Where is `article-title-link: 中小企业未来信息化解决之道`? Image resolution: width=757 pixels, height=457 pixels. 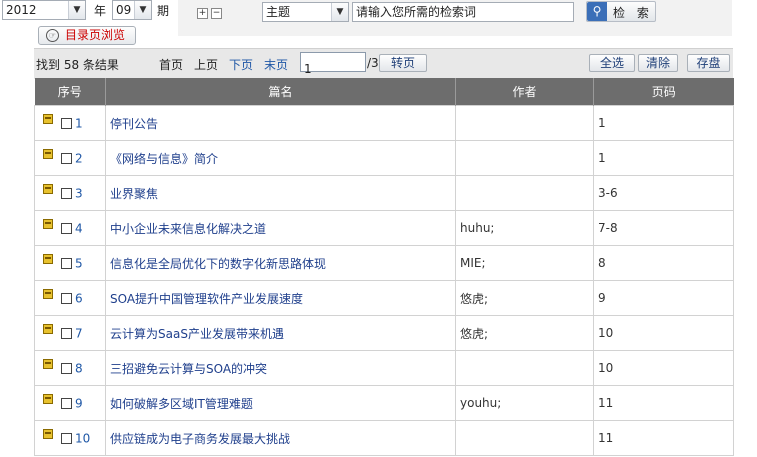 article-title-link: 中小企业未来信息化解决之道 is located at coordinates (280, 228).